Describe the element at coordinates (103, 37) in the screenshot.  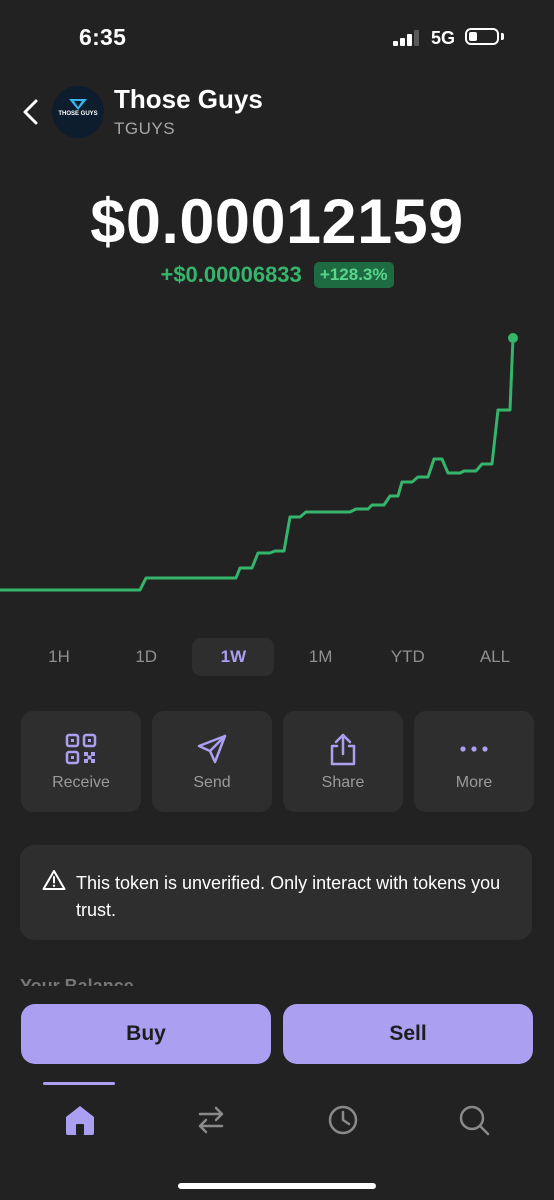
I see `status-time: 6:35` at that location.